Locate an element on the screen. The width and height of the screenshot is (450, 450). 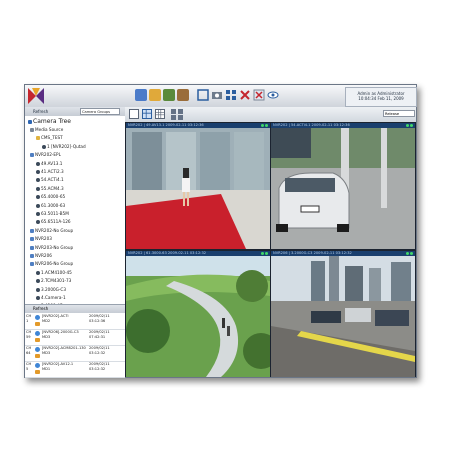
event-channel: CH 59 is located at coordinates (29, 334).